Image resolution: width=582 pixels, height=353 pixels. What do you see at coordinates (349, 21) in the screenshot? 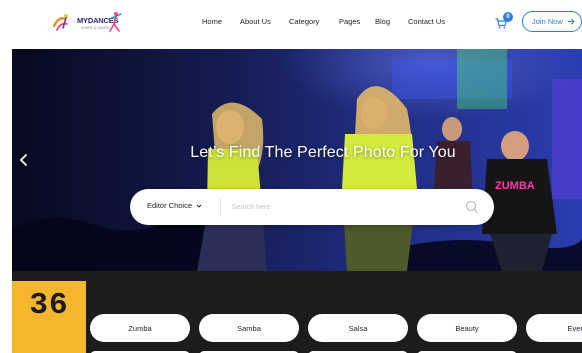
I see `nav-item-pages: Pages` at bounding box center [349, 21].